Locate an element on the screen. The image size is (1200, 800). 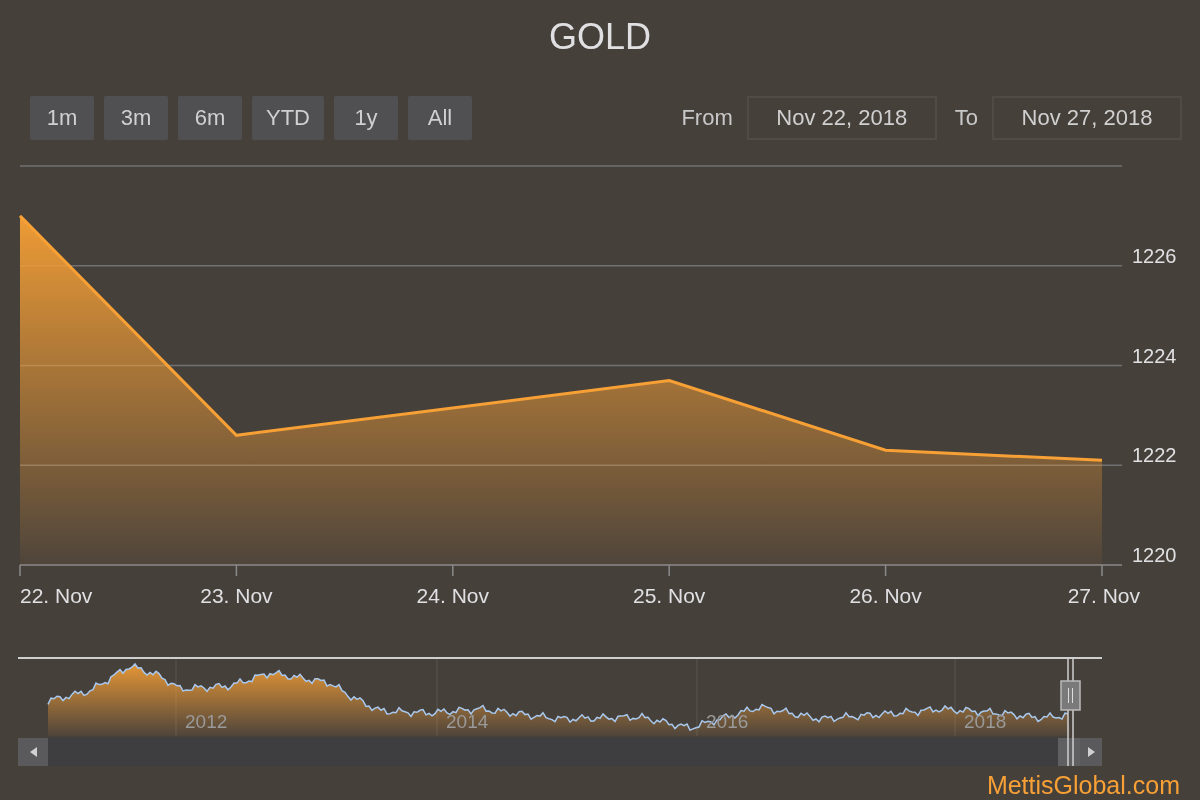
y-axis-label: 1220 is located at coordinates (1154, 555).